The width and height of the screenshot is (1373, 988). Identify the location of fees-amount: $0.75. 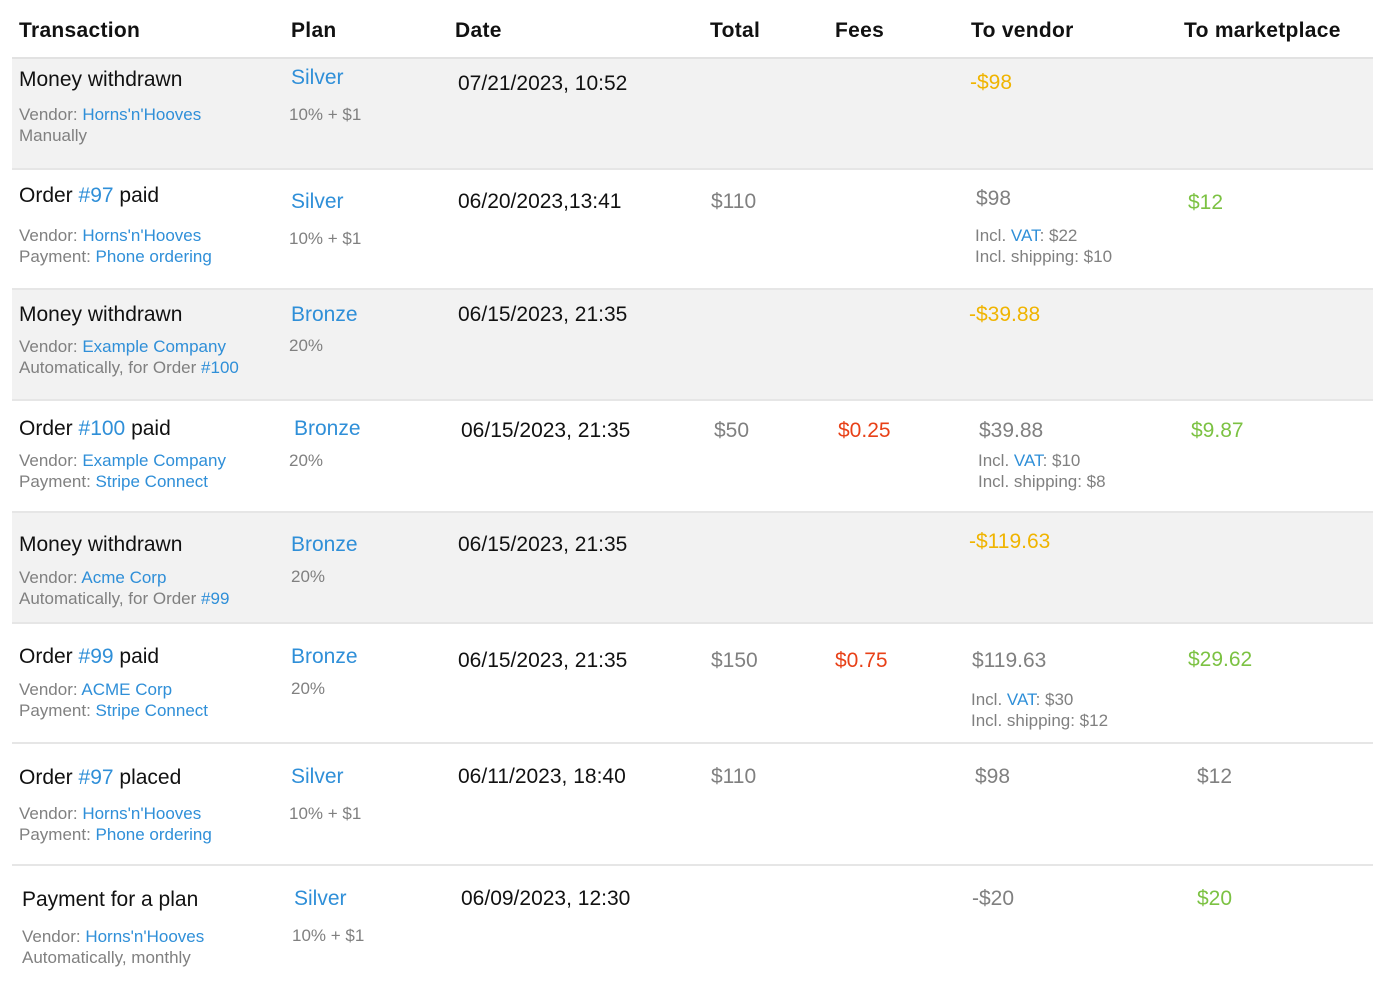
(861, 660).